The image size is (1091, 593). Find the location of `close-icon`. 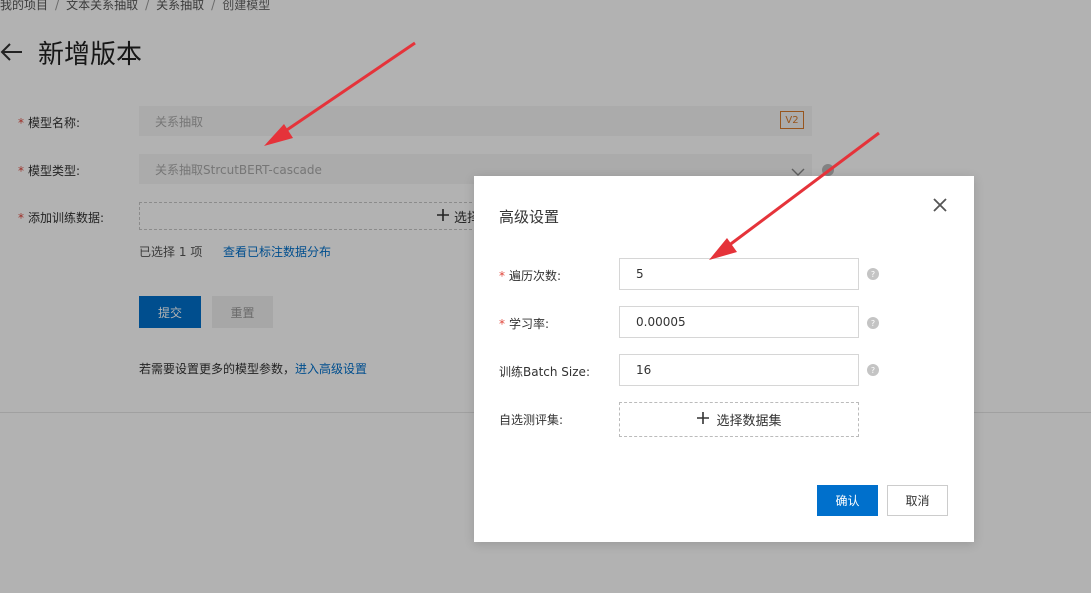

close-icon is located at coordinates (940, 205).